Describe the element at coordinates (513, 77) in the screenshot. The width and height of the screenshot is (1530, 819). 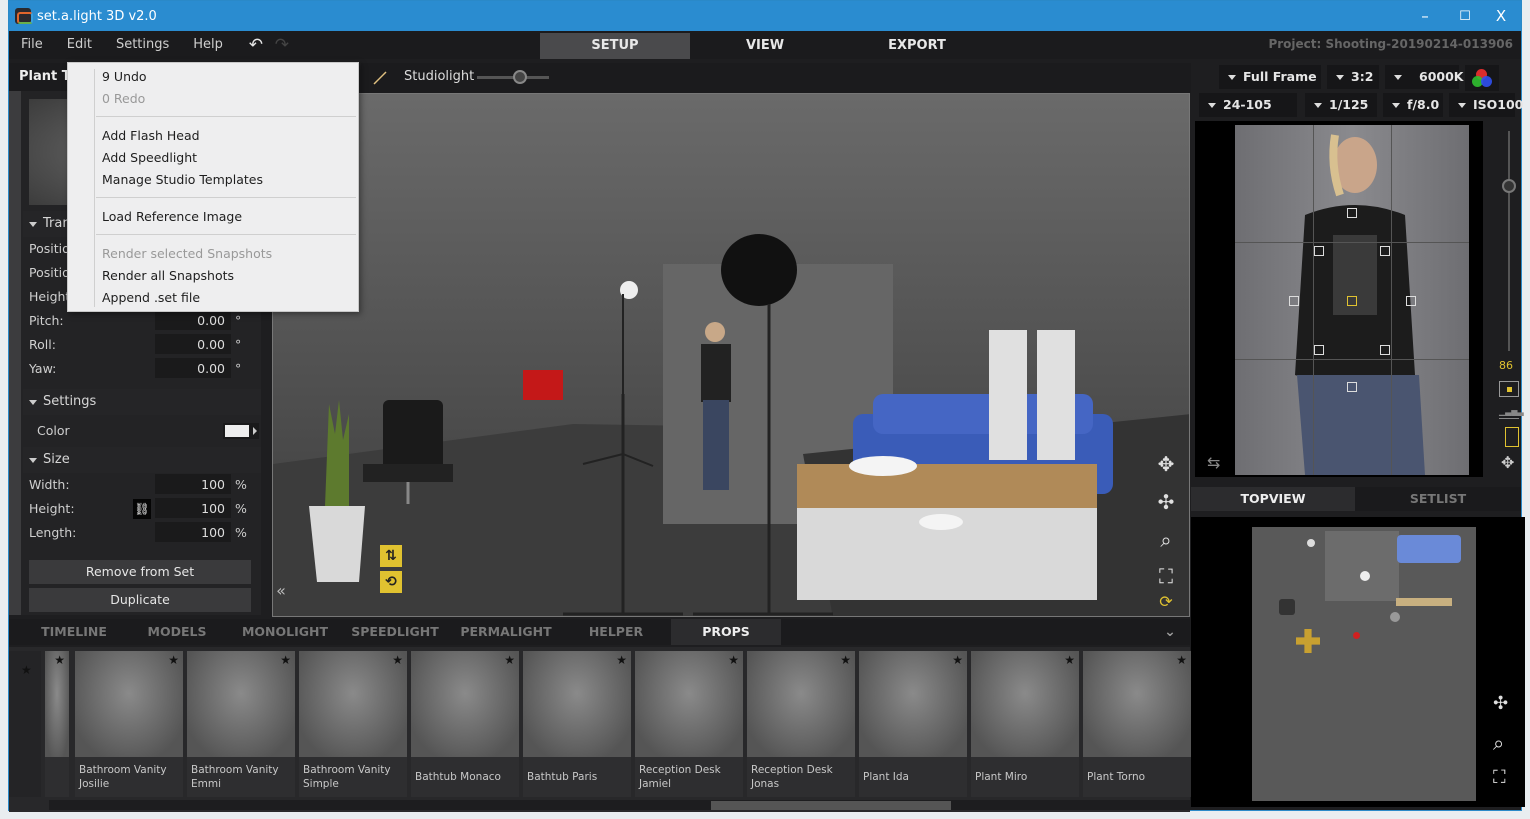
I see `studiolight-slider` at that location.